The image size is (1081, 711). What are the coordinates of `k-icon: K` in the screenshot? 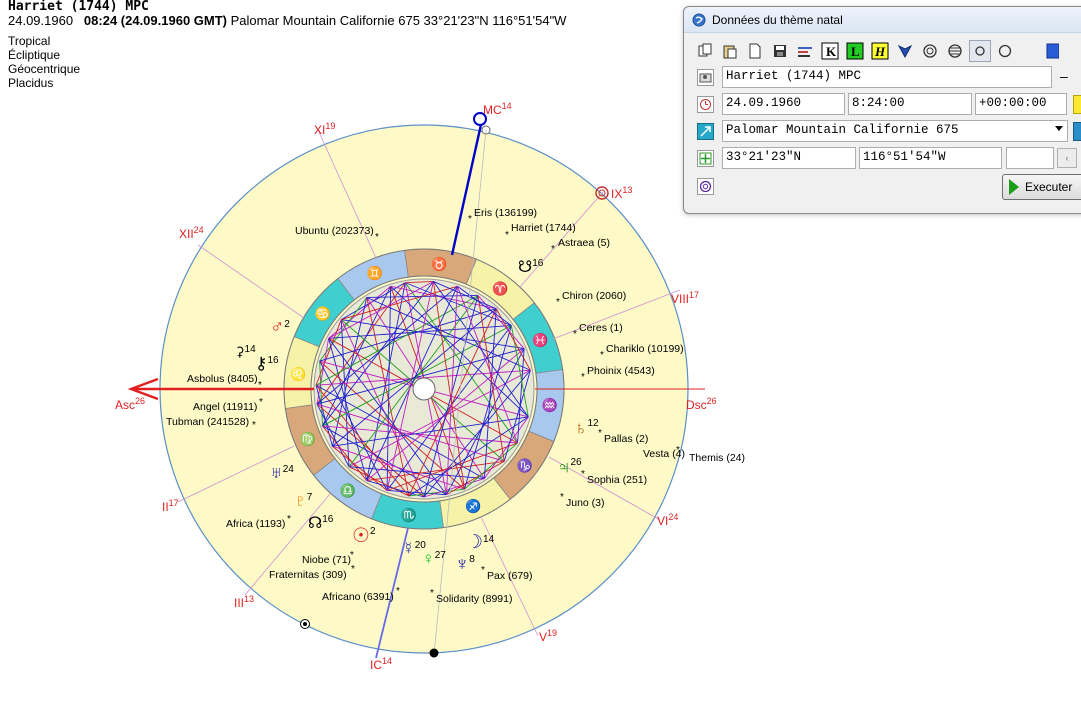 It's located at (830, 51).